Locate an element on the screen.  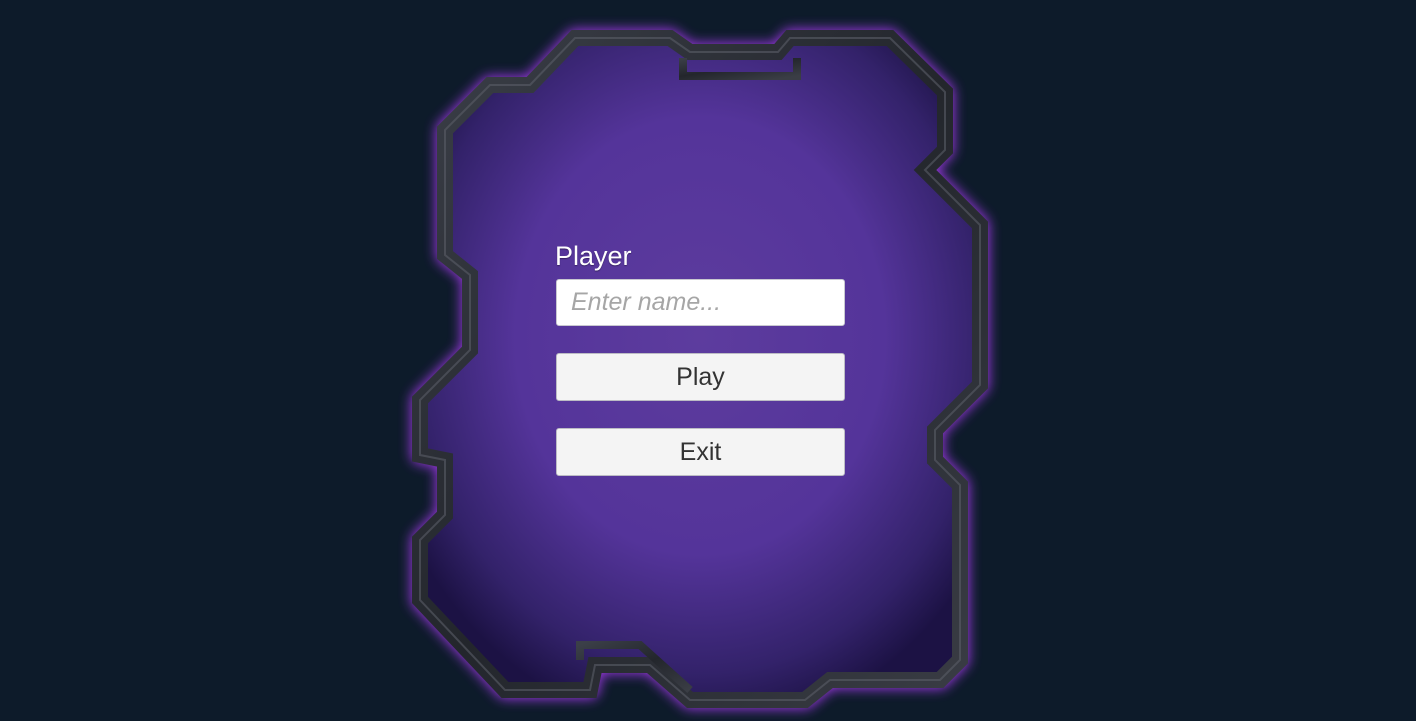
player-label: Player is located at coordinates (593, 256).